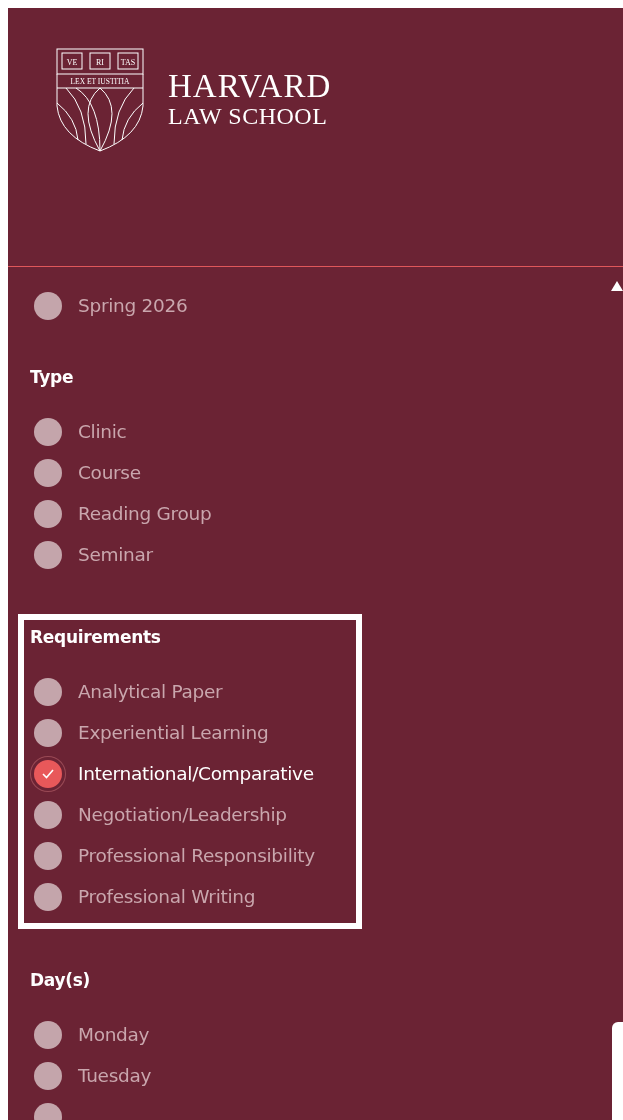 This screenshot has width=623, height=1120. Describe the element at coordinates (196, 855) in the screenshot. I see `option-label: Professional Responsibility` at that location.